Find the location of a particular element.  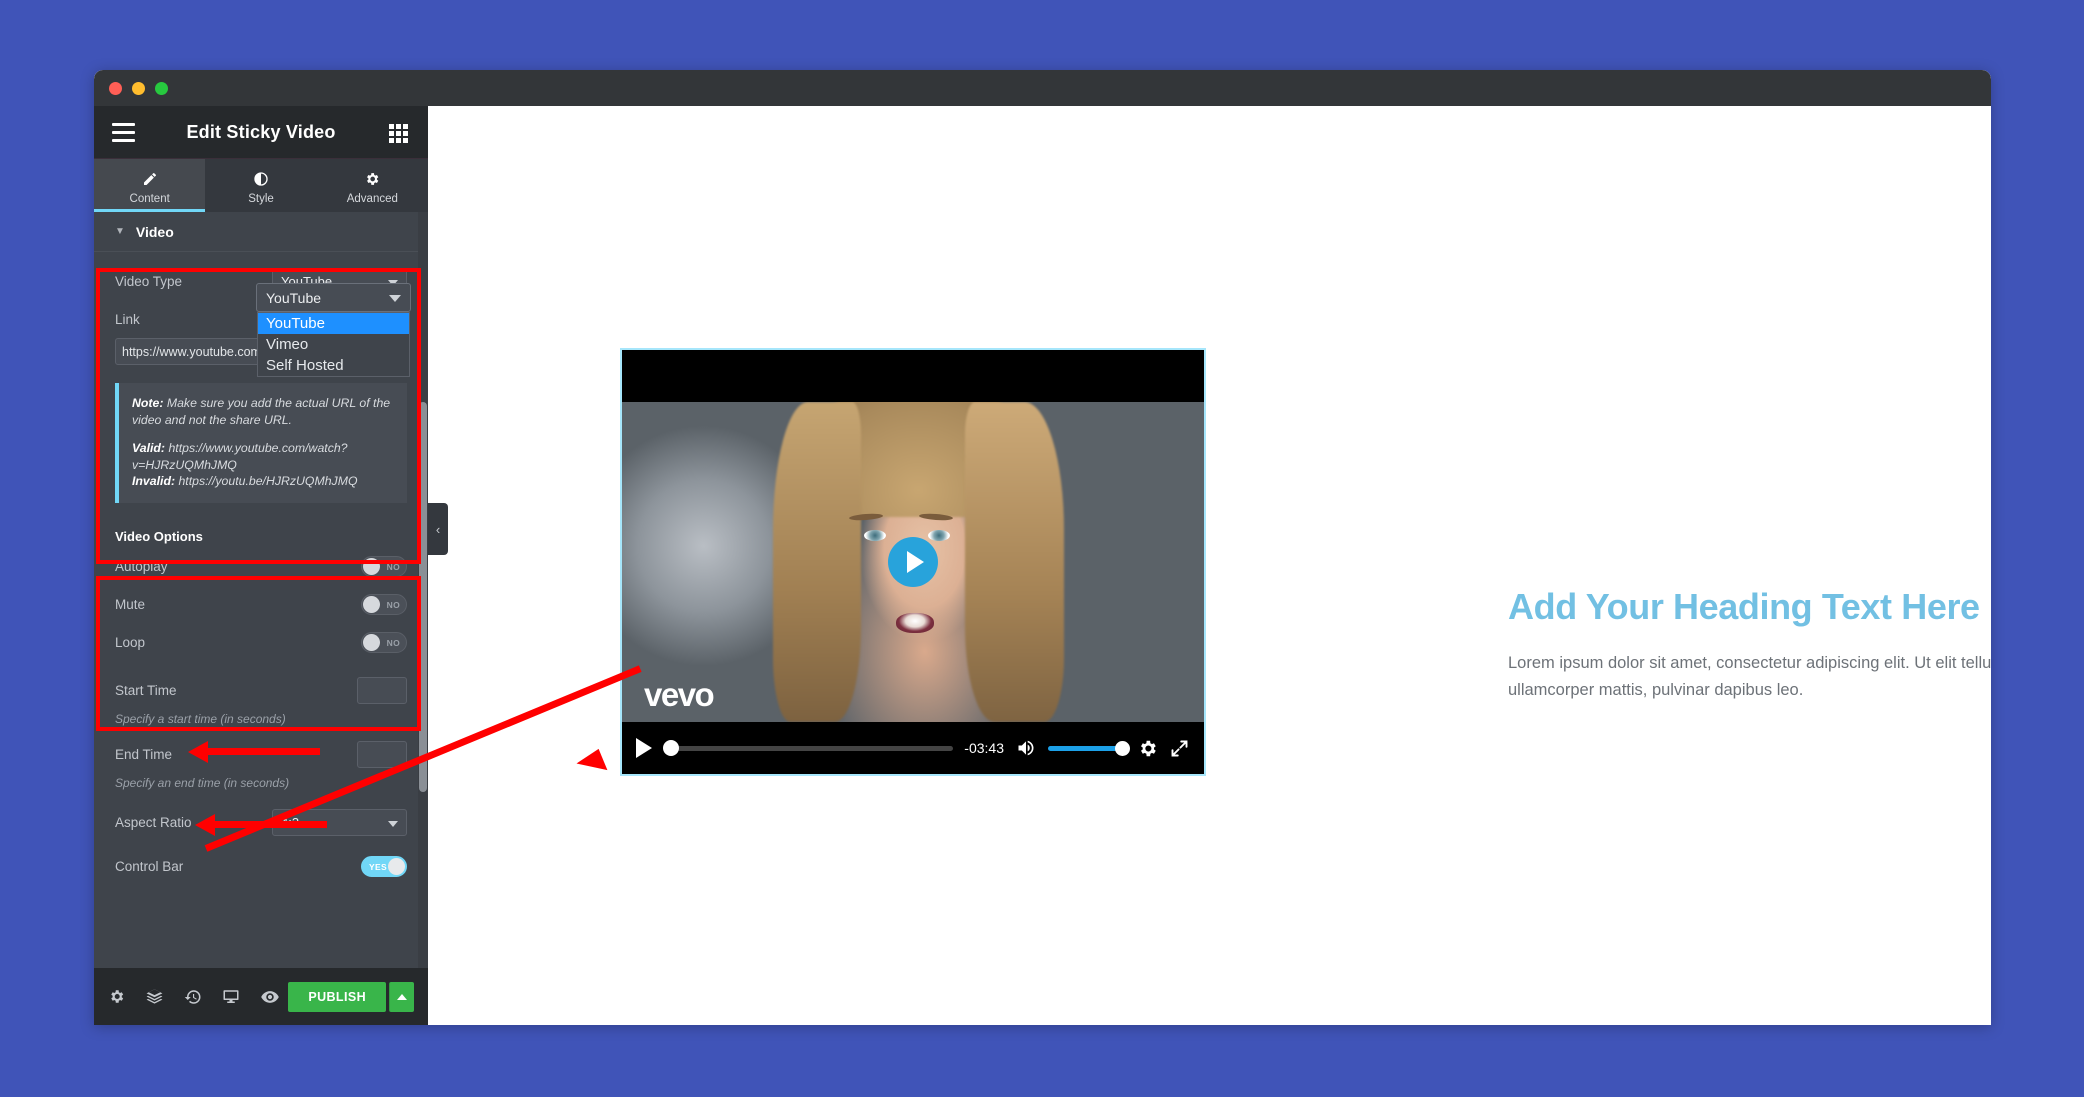

page-title: Edit Sticky Video is located at coordinates (261, 131).